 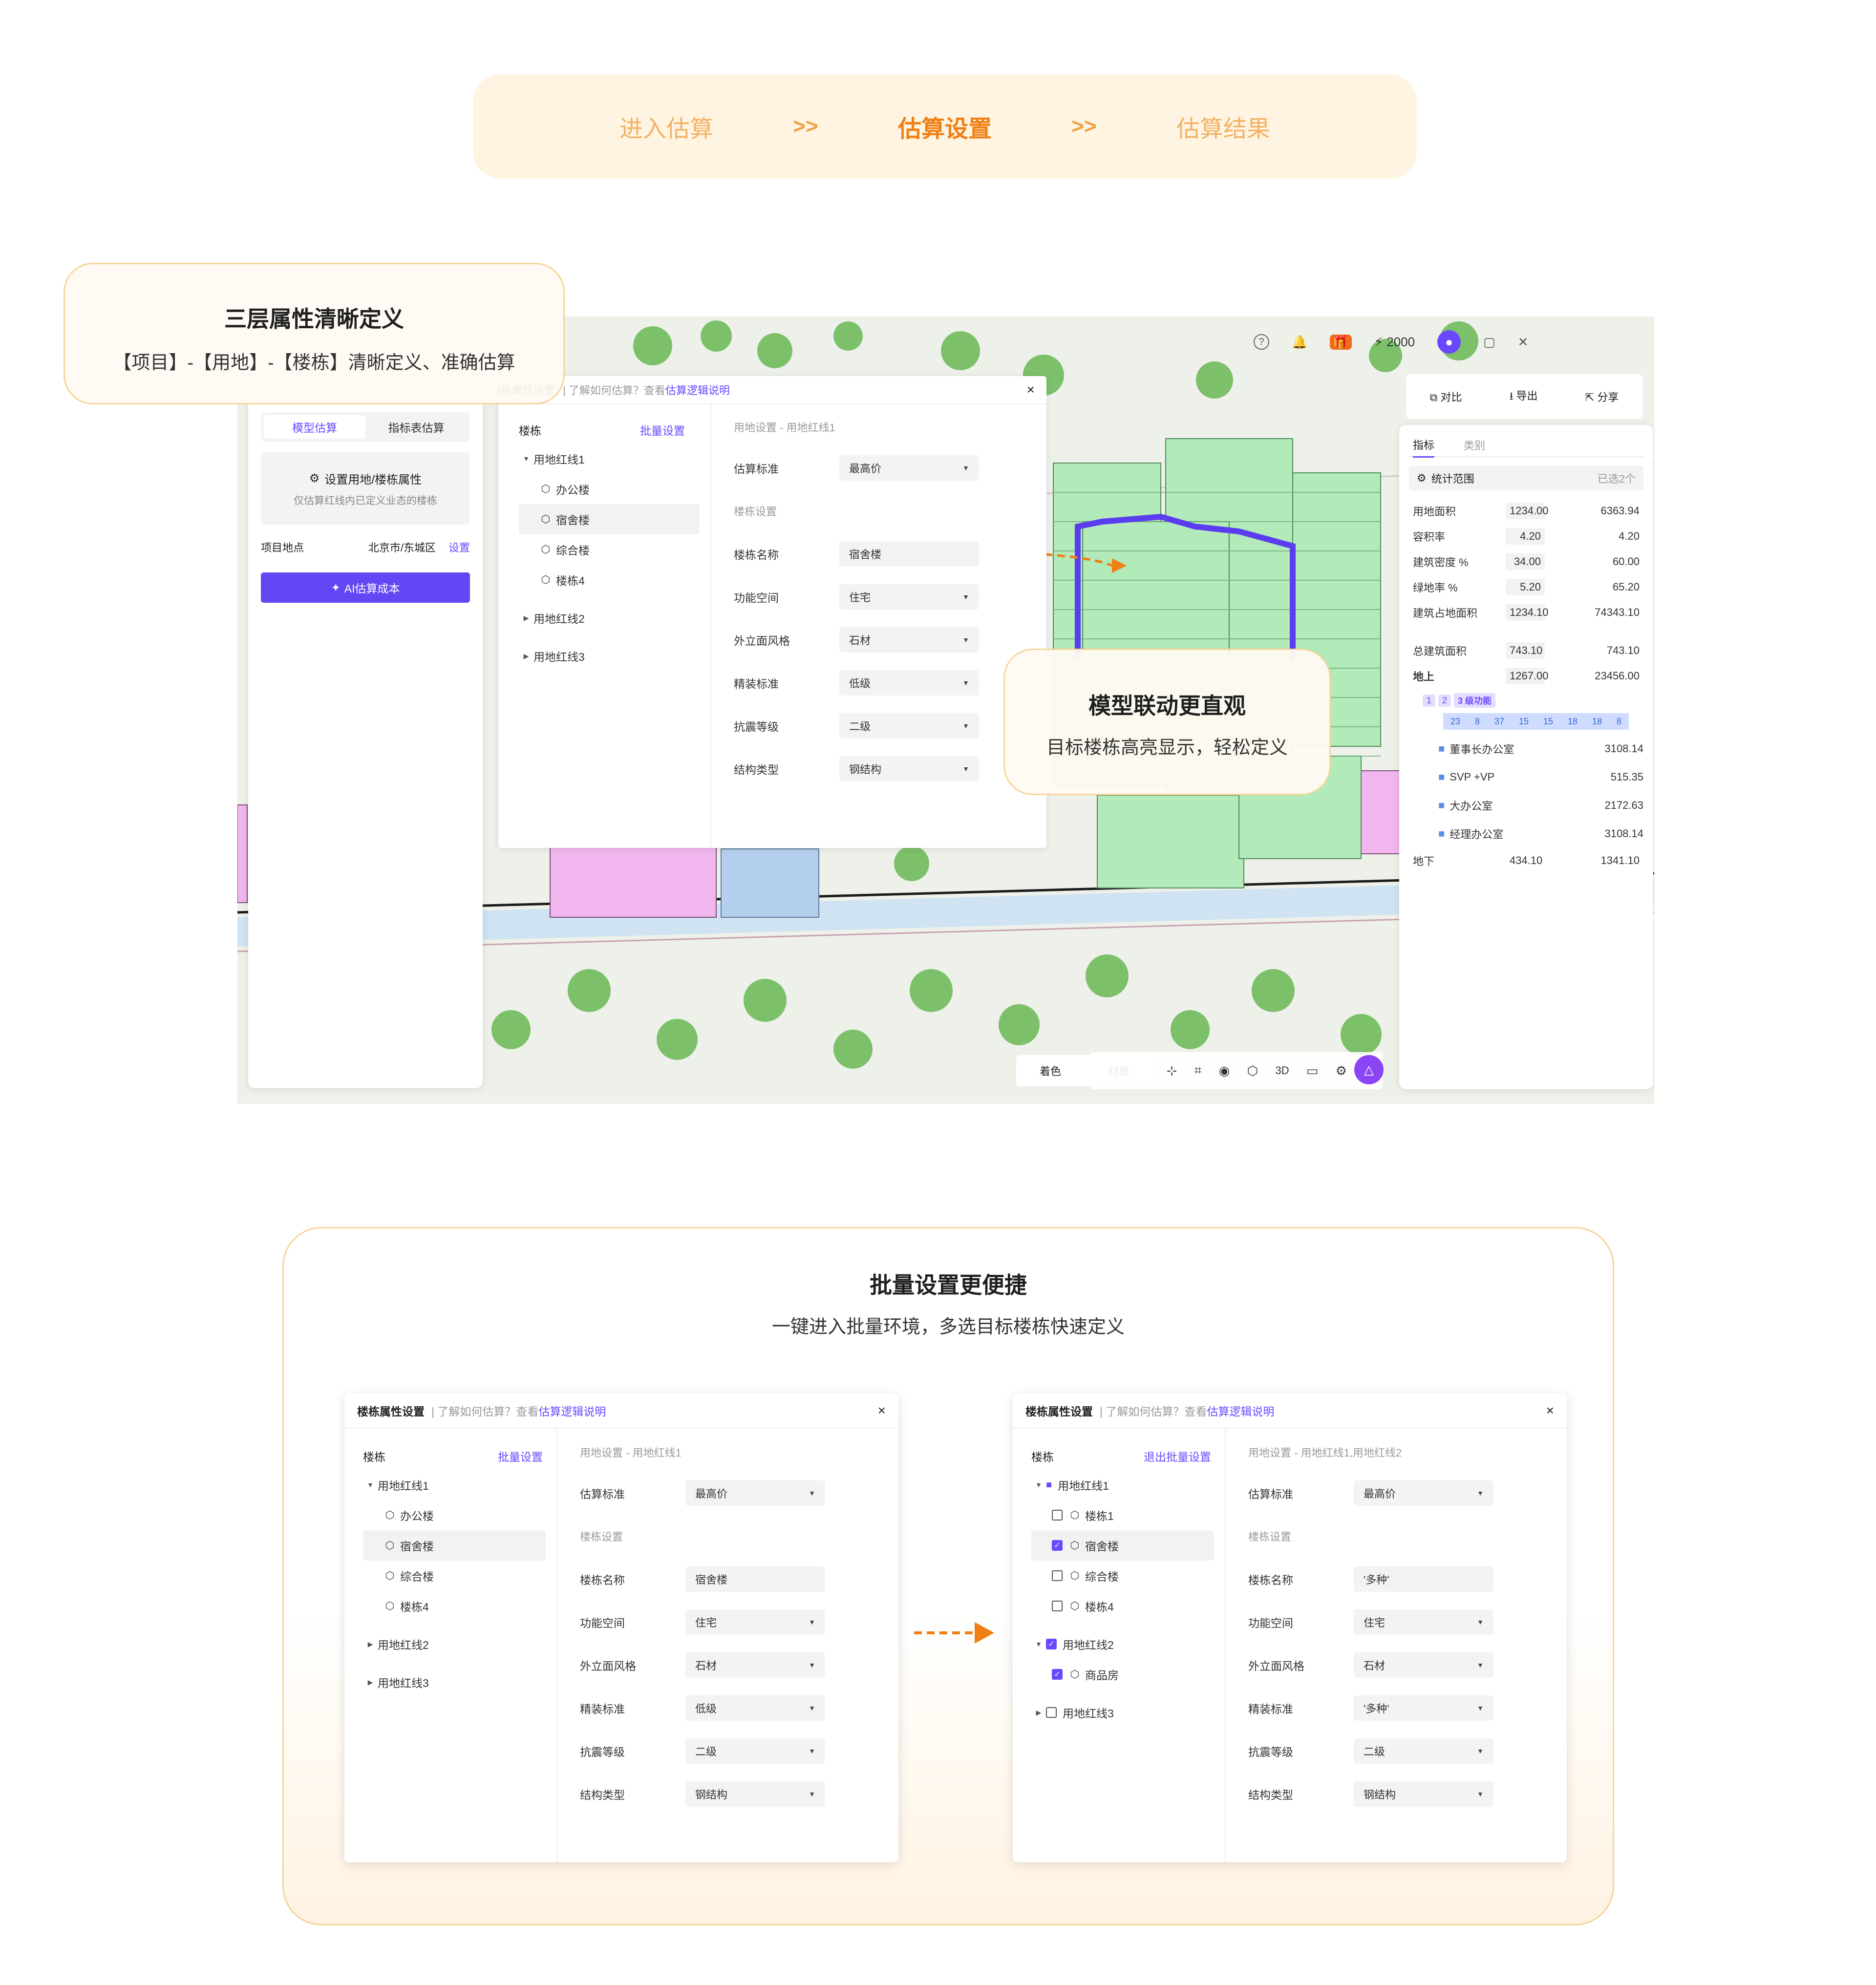 What do you see at coordinates (1474, 447) in the screenshot?
I see `tab-category: 类别` at bounding box center [1474, 447].